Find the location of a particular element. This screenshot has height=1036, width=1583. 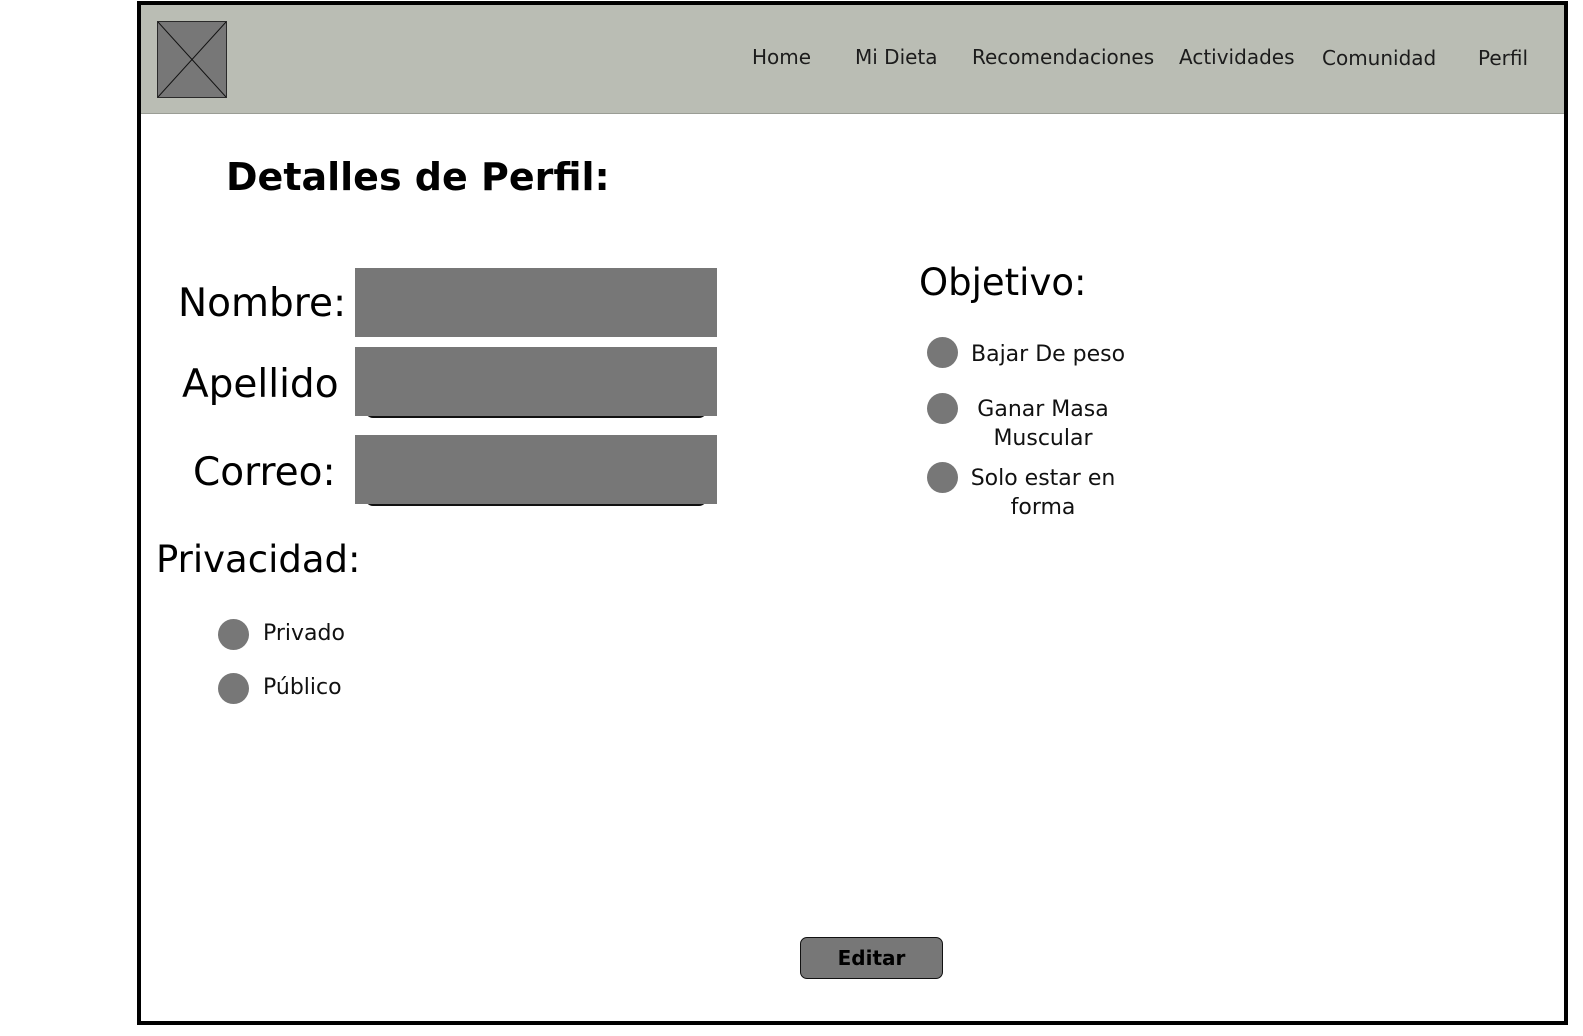

radio-label-publico: Público is located at coordinates (302, 687).